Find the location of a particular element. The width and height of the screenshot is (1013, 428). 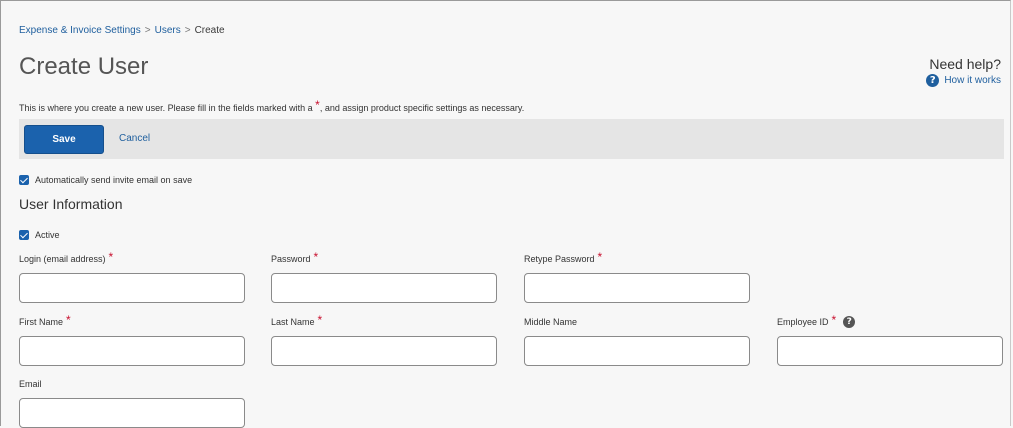

email-field-group: Email is located at coordinates (132, 402).